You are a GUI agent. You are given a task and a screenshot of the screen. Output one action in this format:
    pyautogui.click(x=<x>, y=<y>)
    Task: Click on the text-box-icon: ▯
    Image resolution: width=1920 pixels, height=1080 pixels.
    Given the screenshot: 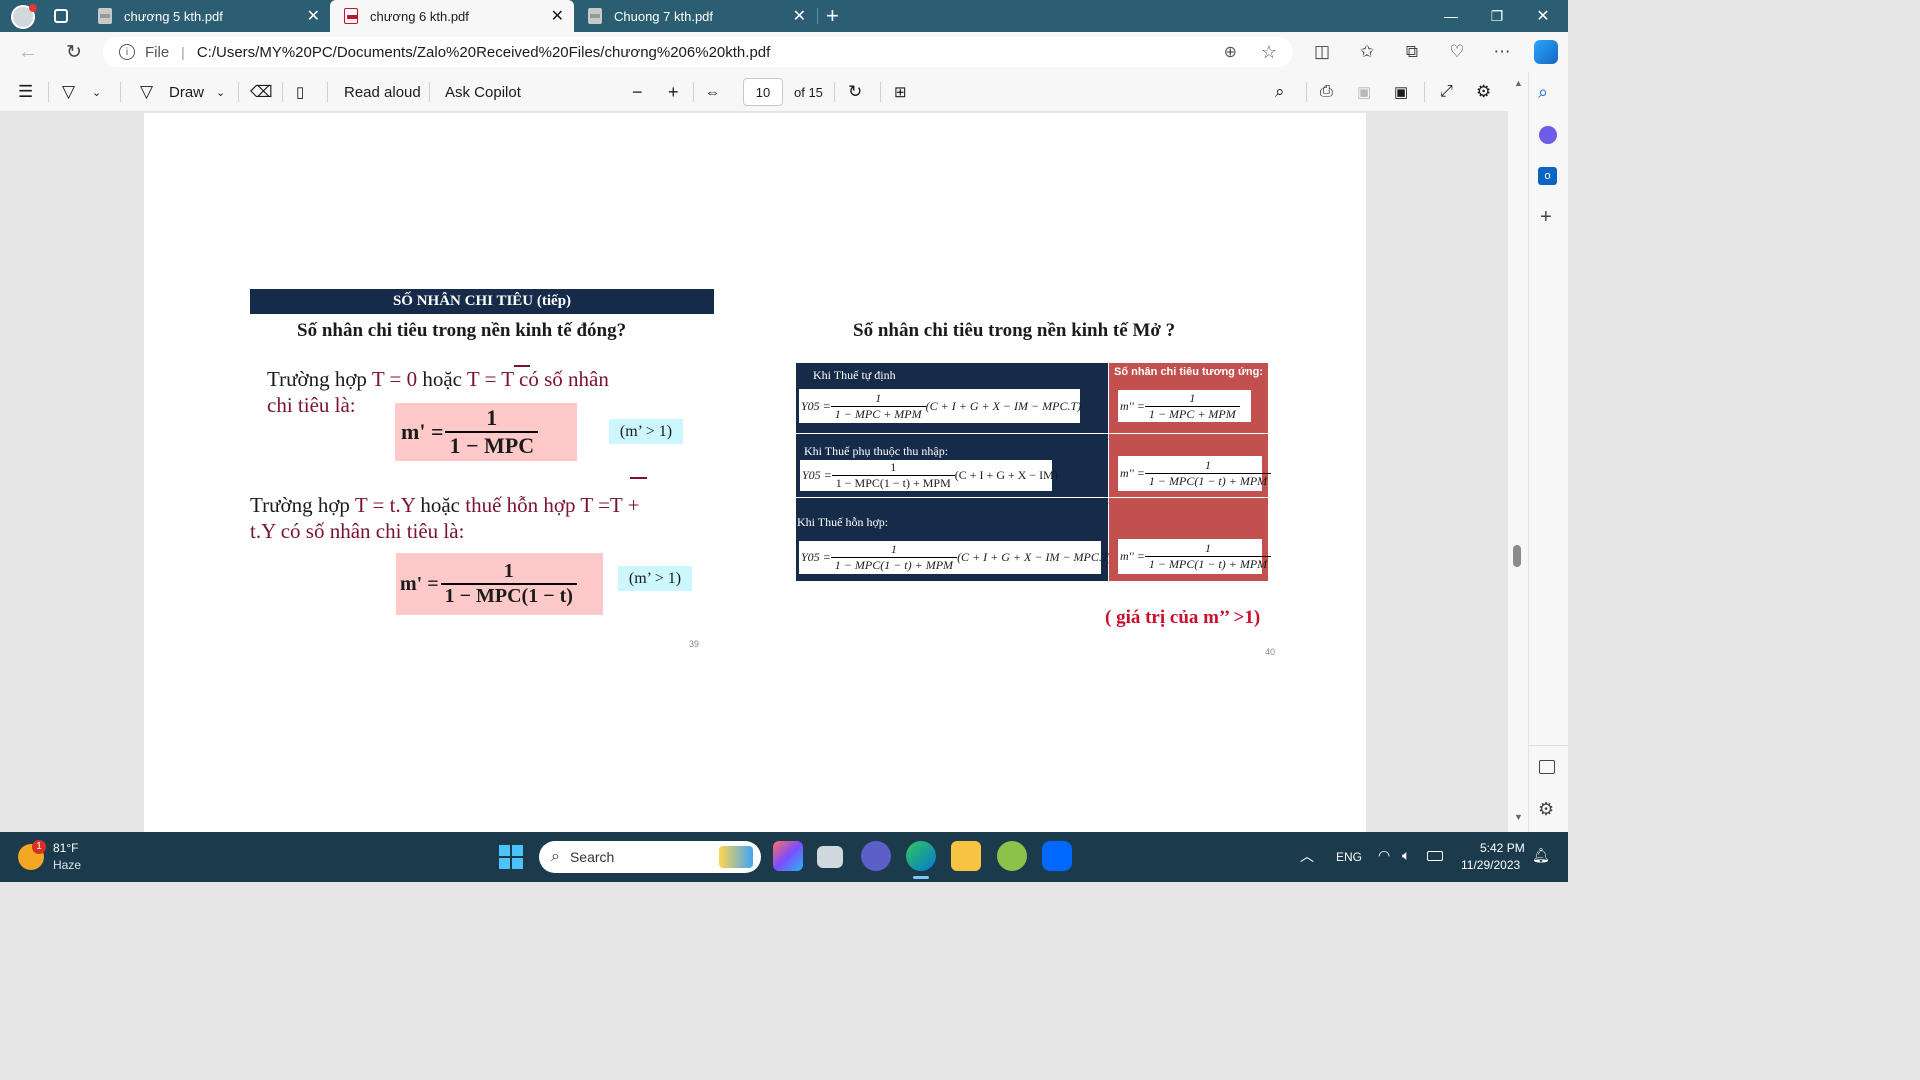 What is the action you would take?
    pyautogui.click(x=300, y=92)
    